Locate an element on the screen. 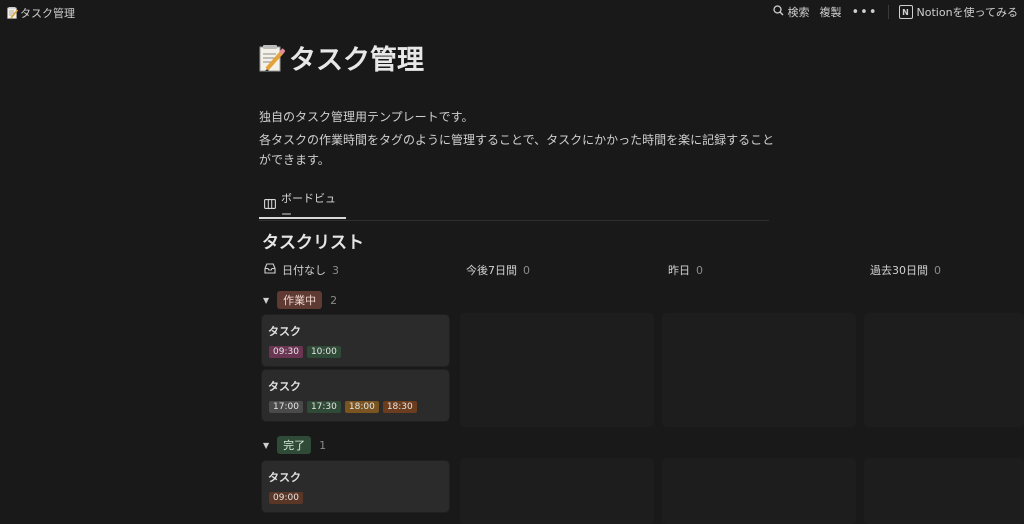 The image size is (1024, 524). group-header-in-progress: ▼ 作業中 2 is located at coordinates (300, 300).